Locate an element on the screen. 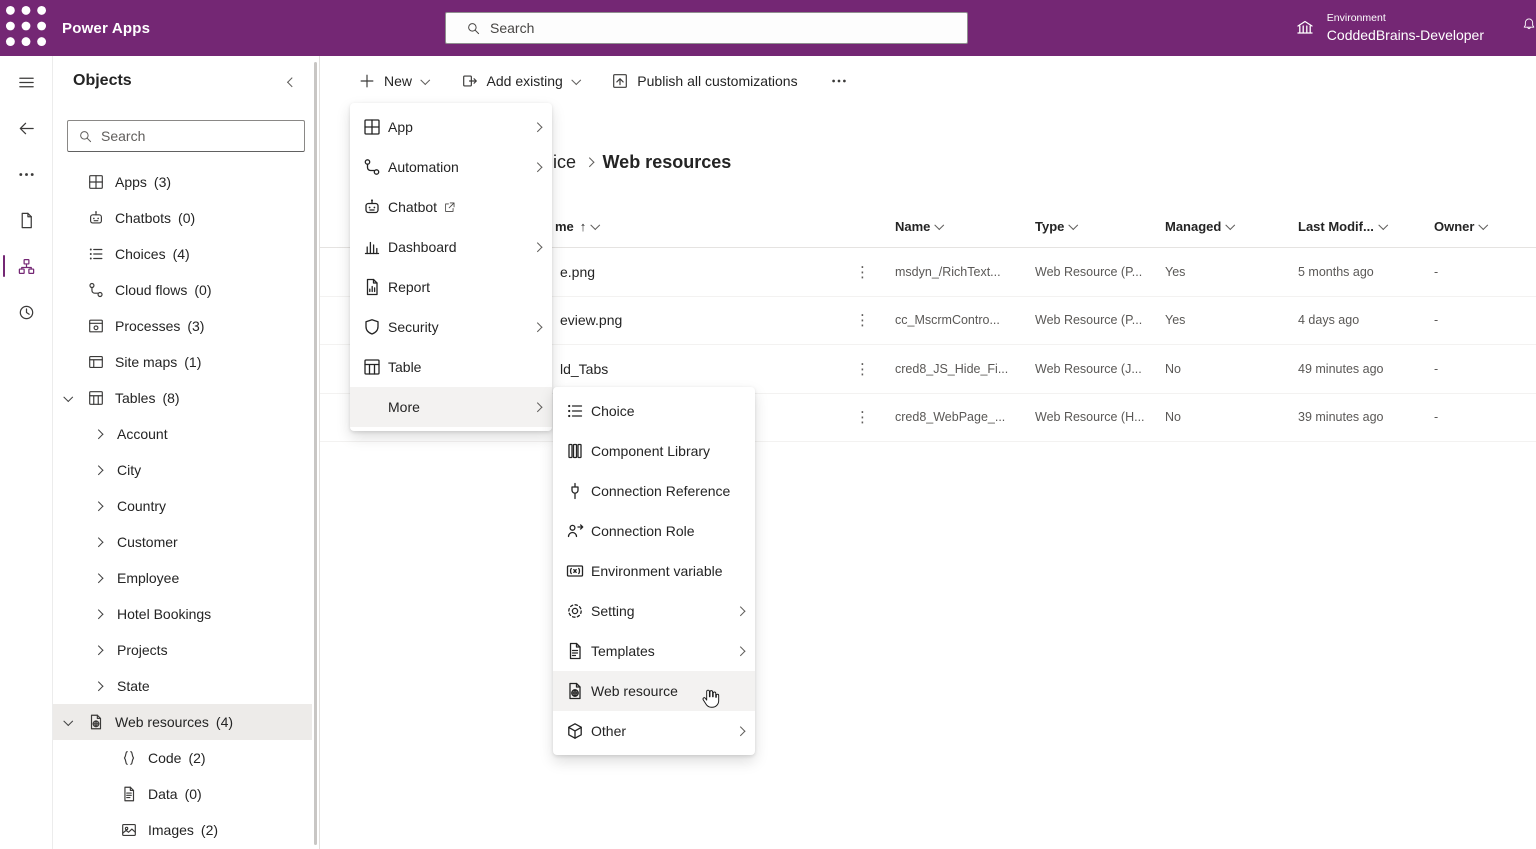  global-search is located at coordinates (706, 28).